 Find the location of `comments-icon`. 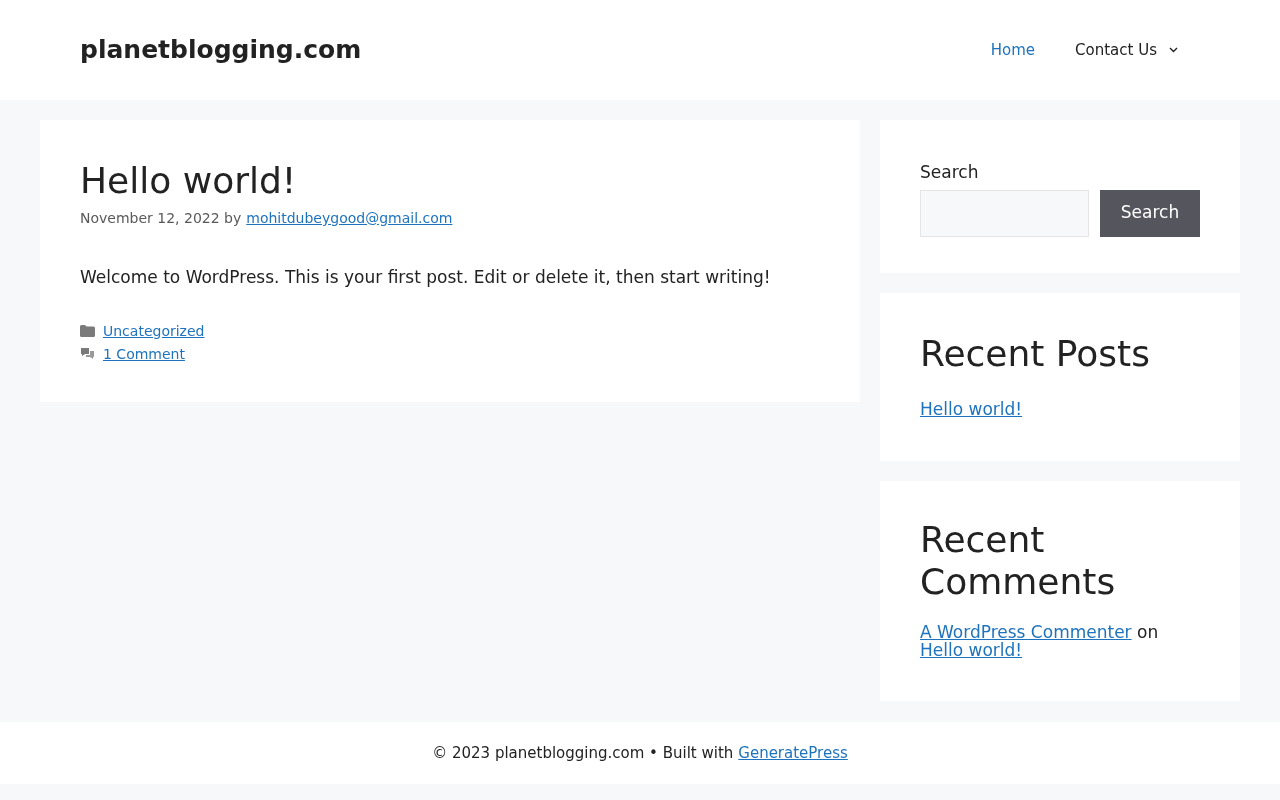

comments-icon is located at coordinates (87, 354).